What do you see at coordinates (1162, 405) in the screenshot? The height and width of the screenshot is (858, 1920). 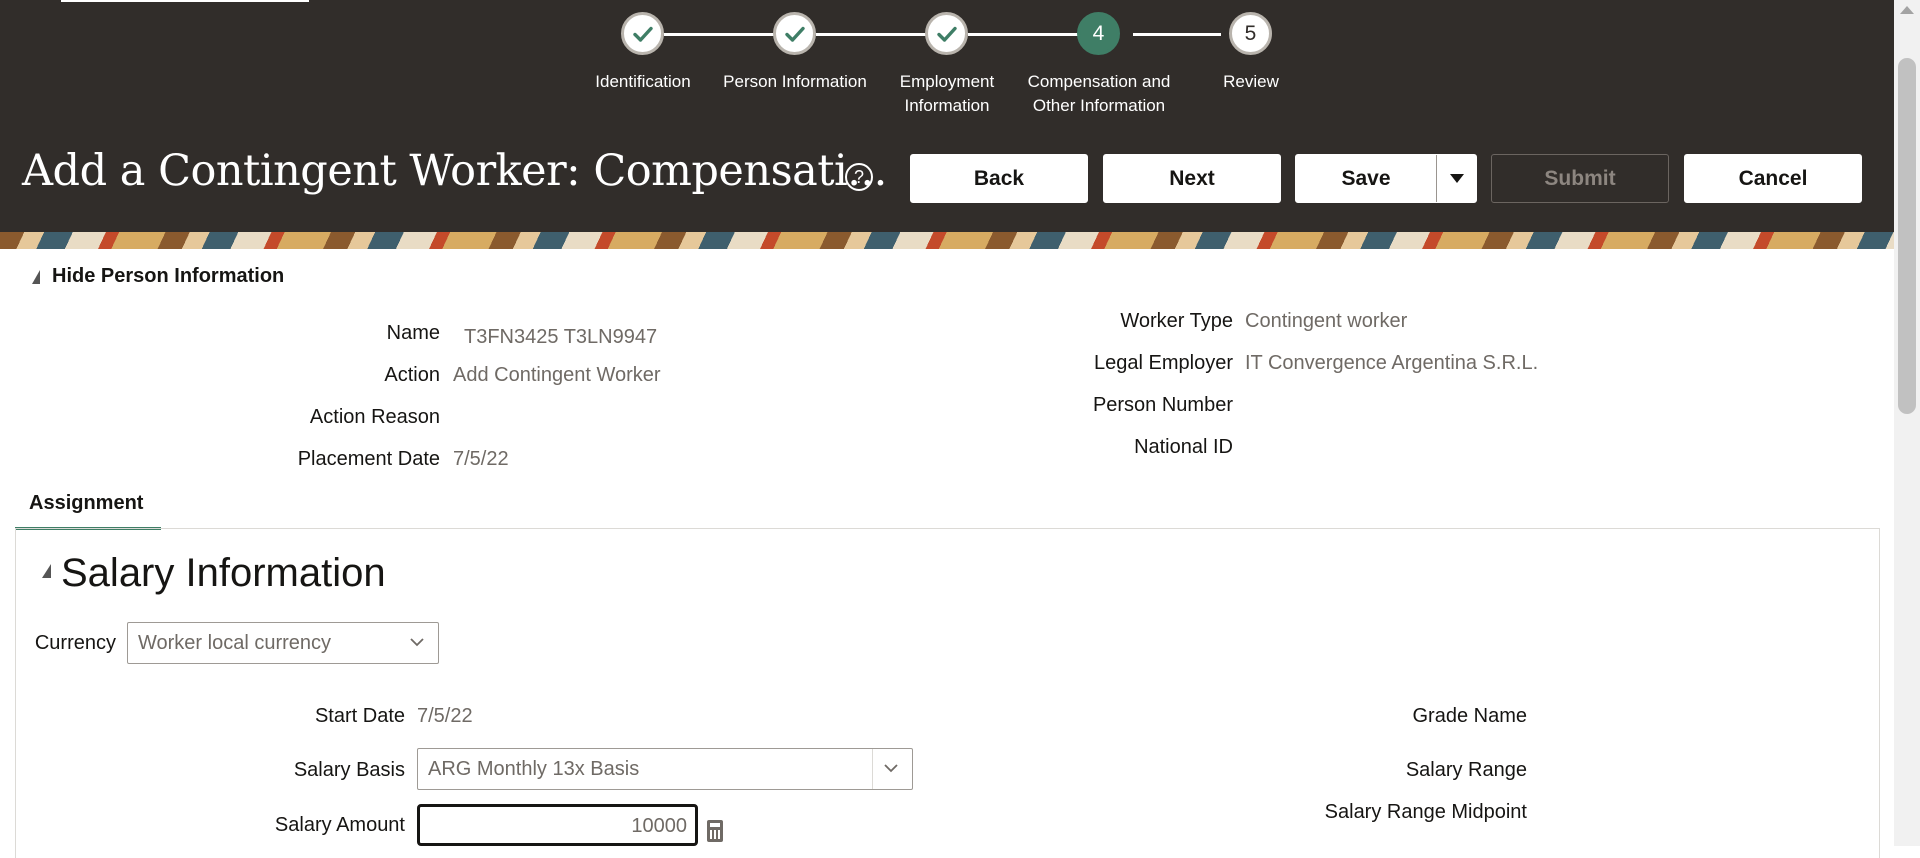 I see `person-number-label: Person Number` at bounding box center [1162, 405].